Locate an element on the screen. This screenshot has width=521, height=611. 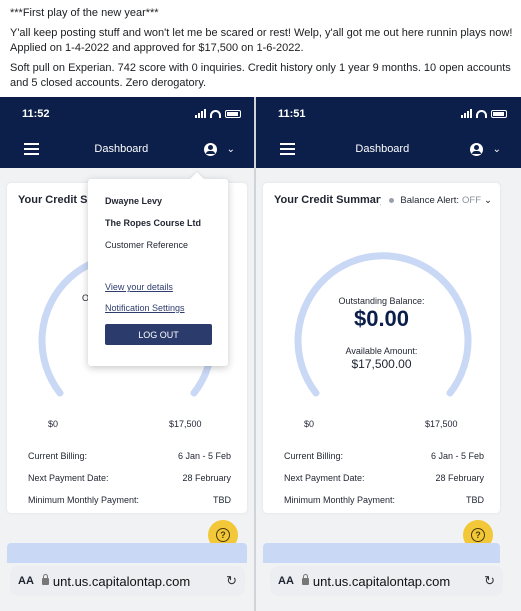
balance-alert-toggle: Balance Alert: OFF ⌄ is located at coordinates (440, 200).